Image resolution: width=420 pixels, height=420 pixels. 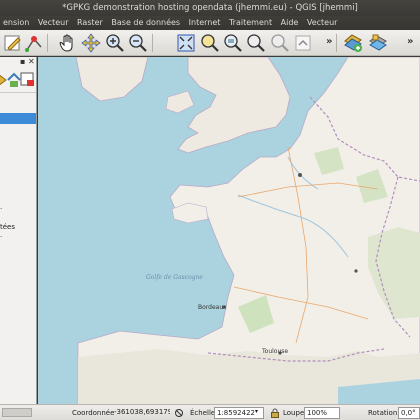 I want to click on add-raster-layer-icon, so click(x=378, y=43).